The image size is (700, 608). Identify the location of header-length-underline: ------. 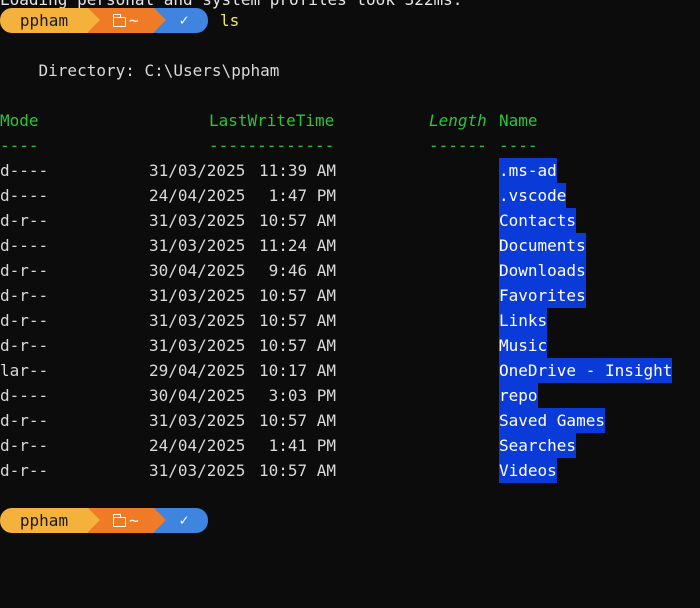
(458, 145).